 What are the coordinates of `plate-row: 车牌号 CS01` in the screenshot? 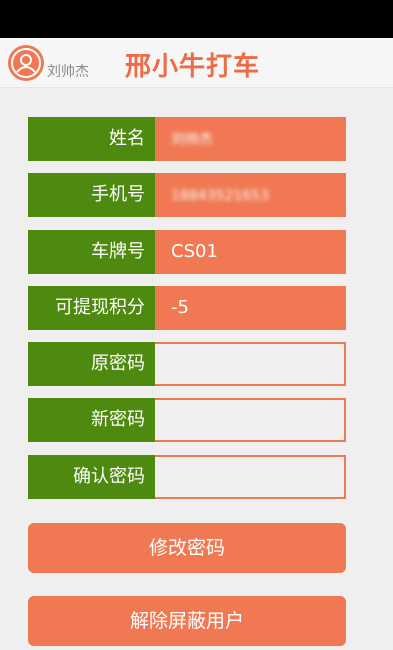 It's located at (187, 252).